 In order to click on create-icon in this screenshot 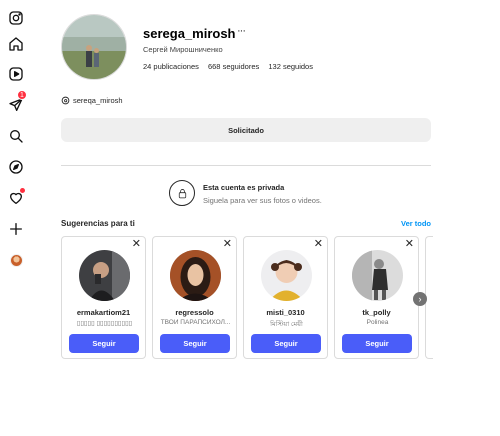, I will do `click(16, 229)`.